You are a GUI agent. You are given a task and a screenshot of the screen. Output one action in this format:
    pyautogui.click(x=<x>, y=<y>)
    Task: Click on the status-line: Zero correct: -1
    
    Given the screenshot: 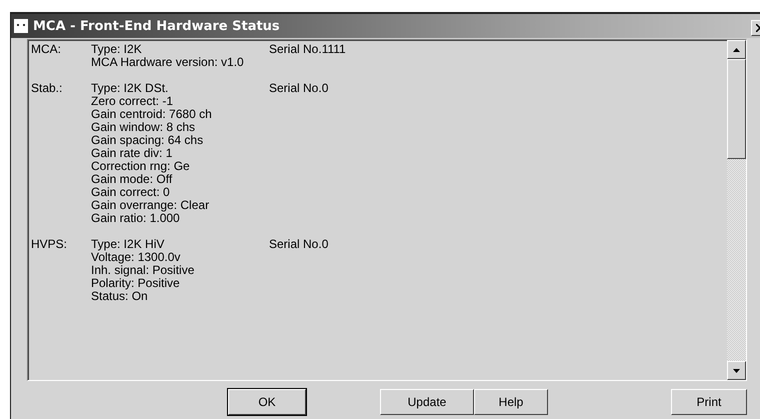 What is the action you would take?
    pyautogui.click(x=132, y=101)
    